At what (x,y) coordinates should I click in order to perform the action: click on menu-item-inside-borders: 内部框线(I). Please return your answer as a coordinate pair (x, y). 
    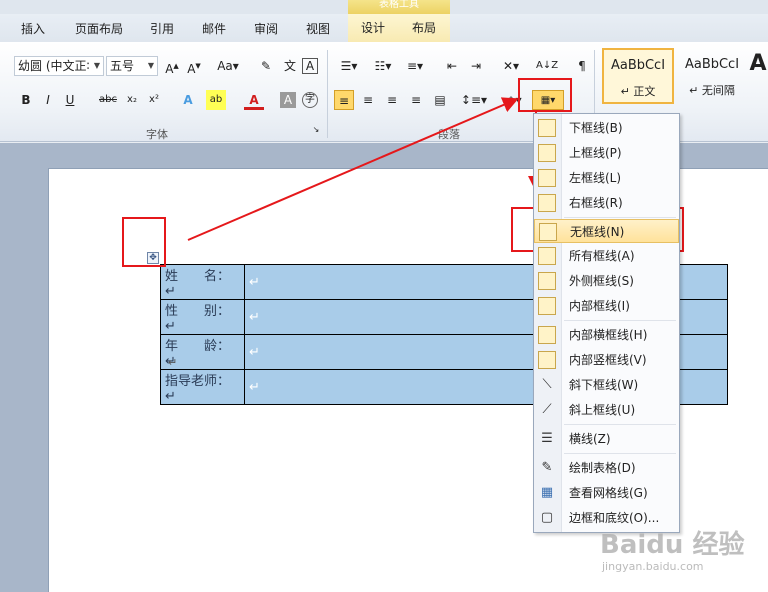
    Looking at the image, I should click on (606, 306).